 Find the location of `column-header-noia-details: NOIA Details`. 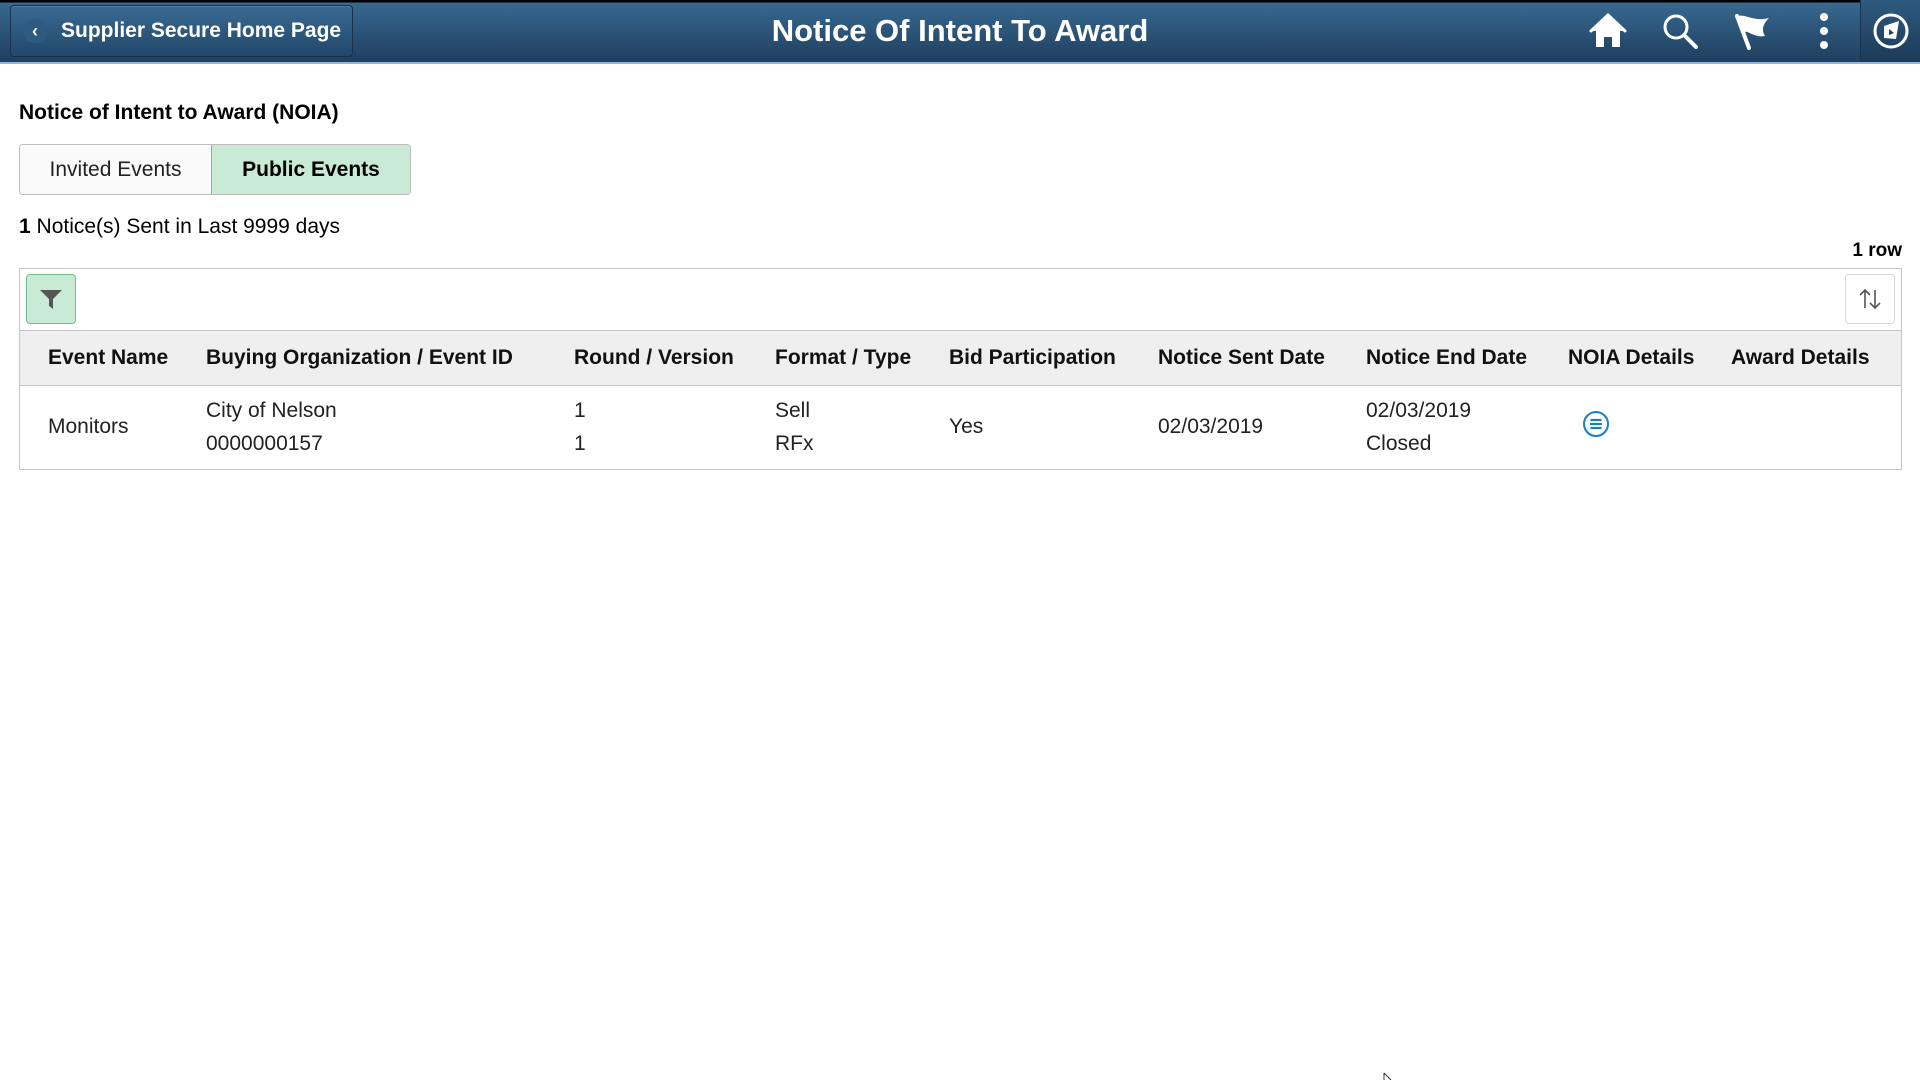

column-header-noia-details: NOIA Details is located at coordinates (1631, 357).